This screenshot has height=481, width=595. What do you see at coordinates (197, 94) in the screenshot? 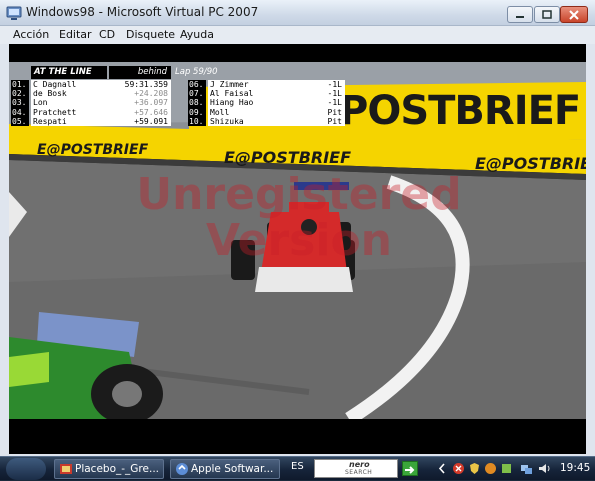
I see `timing-position: 07.` at bounding box center [197, 94].